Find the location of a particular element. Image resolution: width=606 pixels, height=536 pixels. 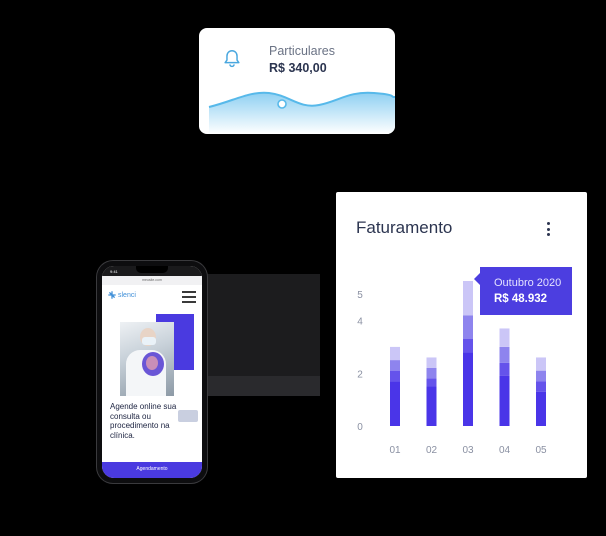

x-tick-label: 05 is located at coordinates (541, 450).